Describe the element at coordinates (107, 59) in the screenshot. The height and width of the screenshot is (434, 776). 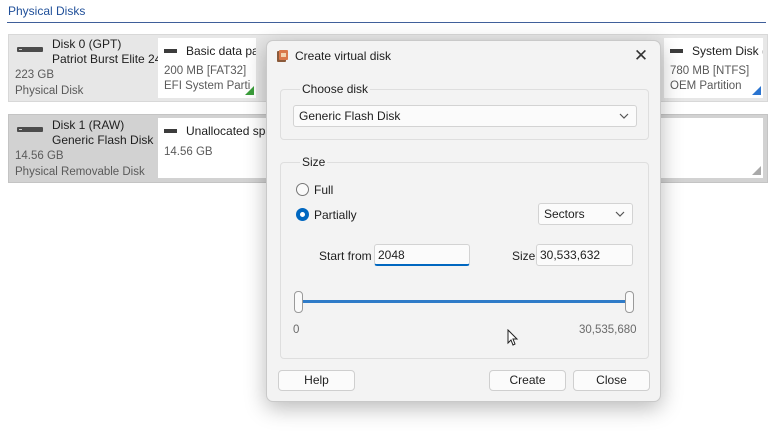
I see `disk-0-model: Patriot Burst Elite 24` at that location.